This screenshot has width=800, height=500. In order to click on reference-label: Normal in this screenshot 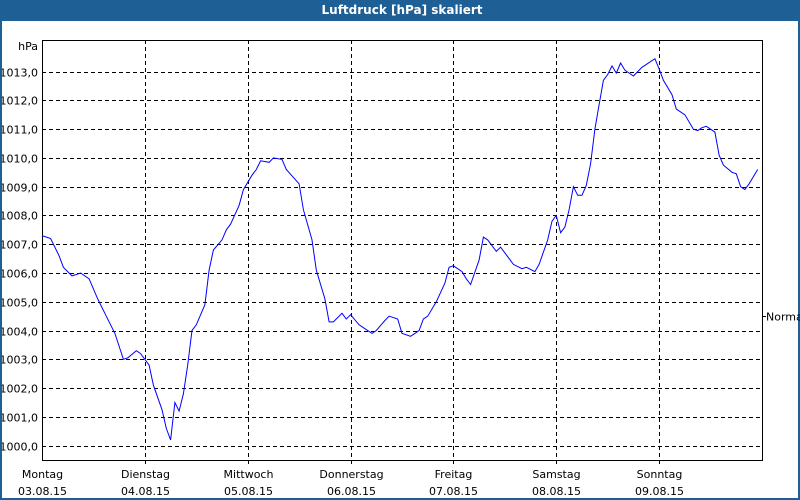, I will do `click(783, 317)`.